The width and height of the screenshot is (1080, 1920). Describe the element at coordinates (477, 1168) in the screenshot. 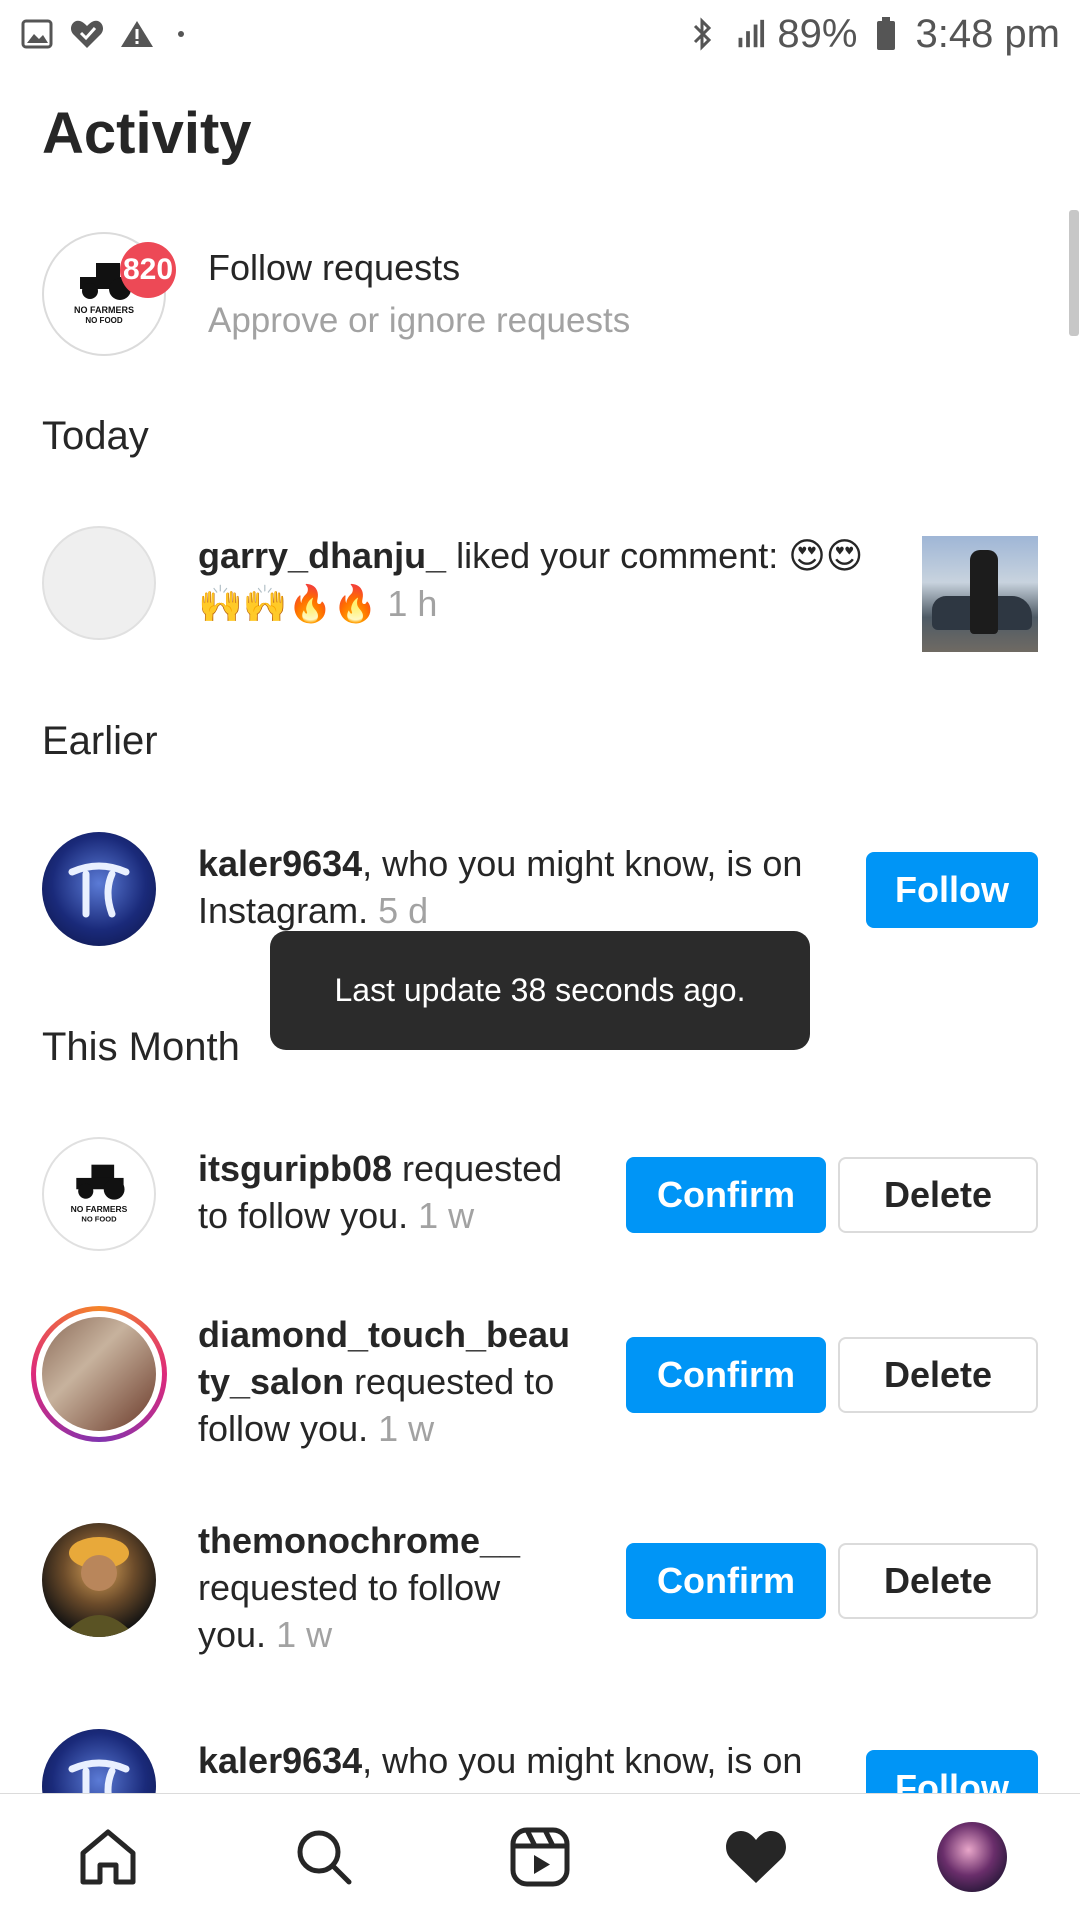

I see `activity-text: requested` at that location.